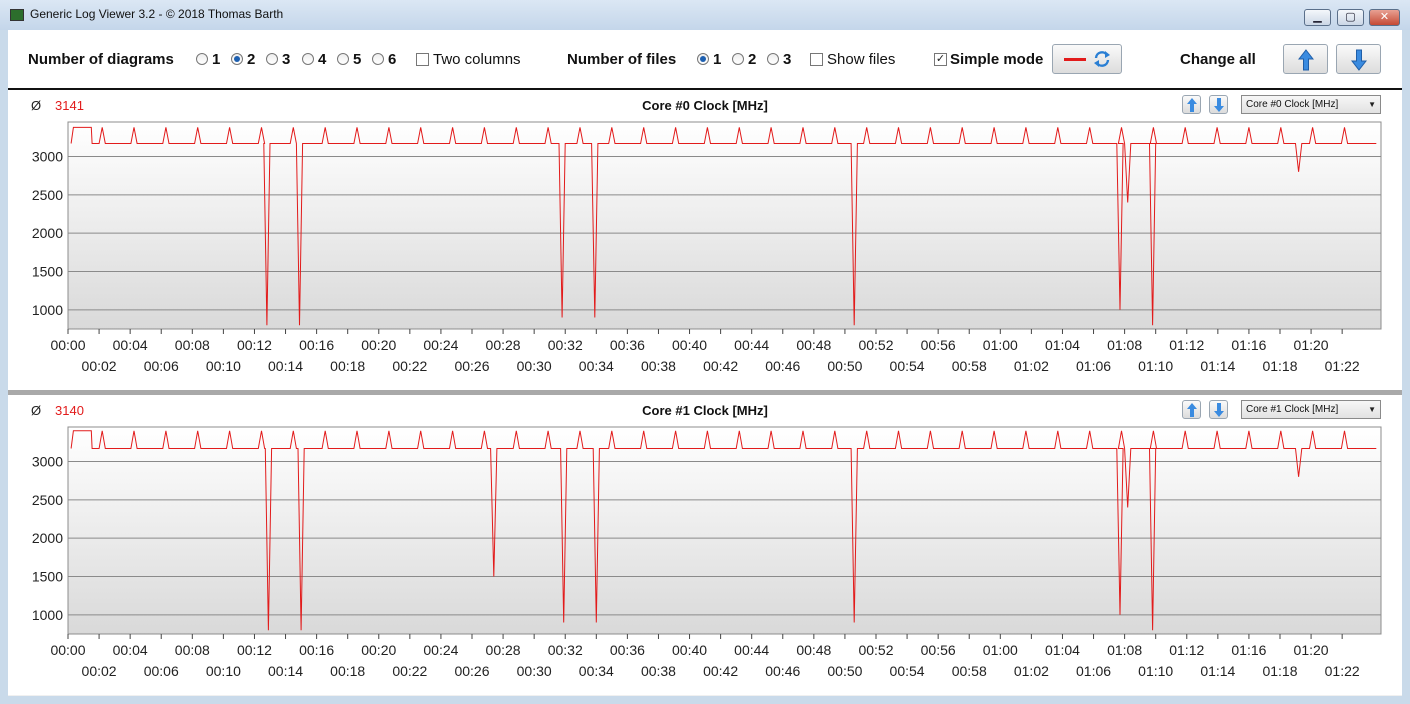  Describe the element at coordinates (816, 59) in the screenshot. I see `show-files-checkbox` at that location.